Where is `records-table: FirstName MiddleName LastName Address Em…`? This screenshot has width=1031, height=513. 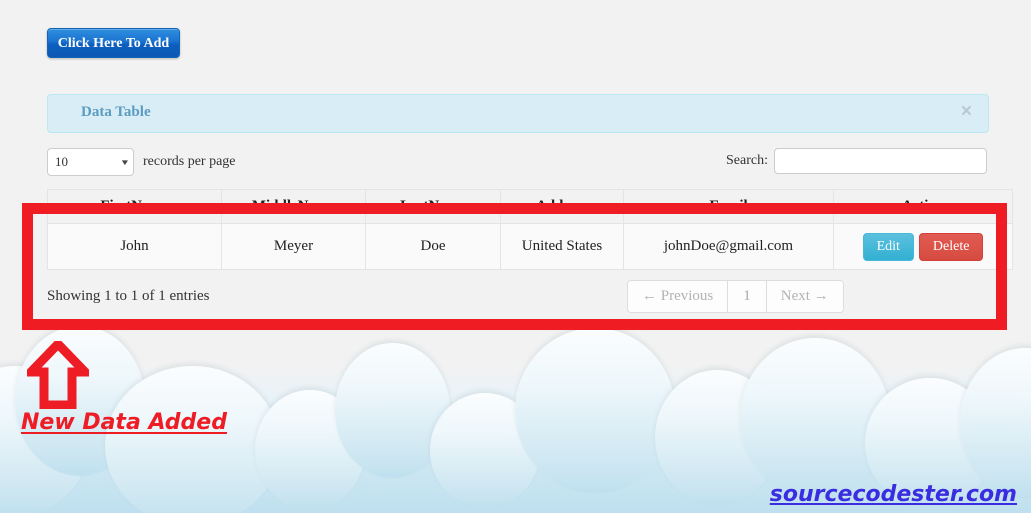 records-table: FirstName MiddleName LastName Address Em… is located at coordinates (530, 229).